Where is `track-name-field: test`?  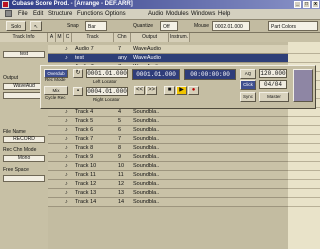
track-name-field: test is located at coordinates (24, 54).